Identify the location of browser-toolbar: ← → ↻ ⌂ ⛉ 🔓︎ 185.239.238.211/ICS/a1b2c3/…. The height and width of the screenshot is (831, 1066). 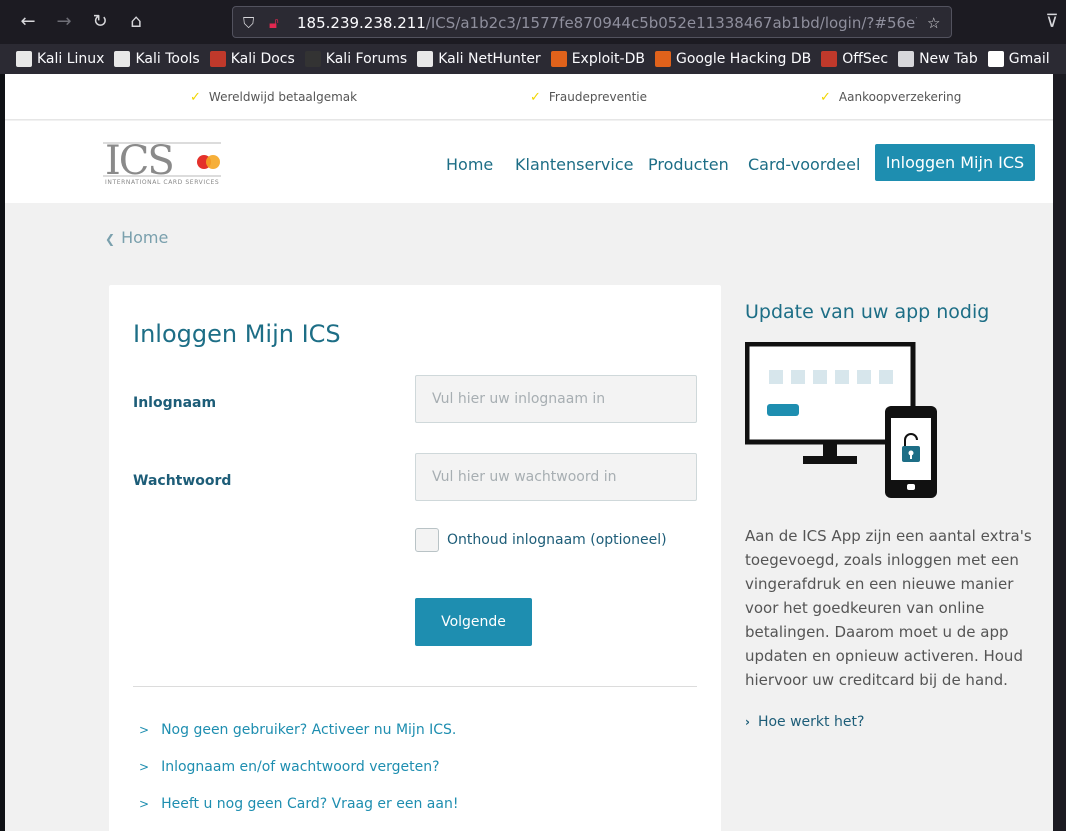
(533, 22).